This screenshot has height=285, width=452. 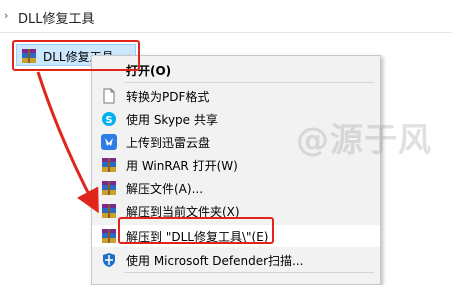 I want to click on annotation-arrow-icon, so click(x=67, y=142).